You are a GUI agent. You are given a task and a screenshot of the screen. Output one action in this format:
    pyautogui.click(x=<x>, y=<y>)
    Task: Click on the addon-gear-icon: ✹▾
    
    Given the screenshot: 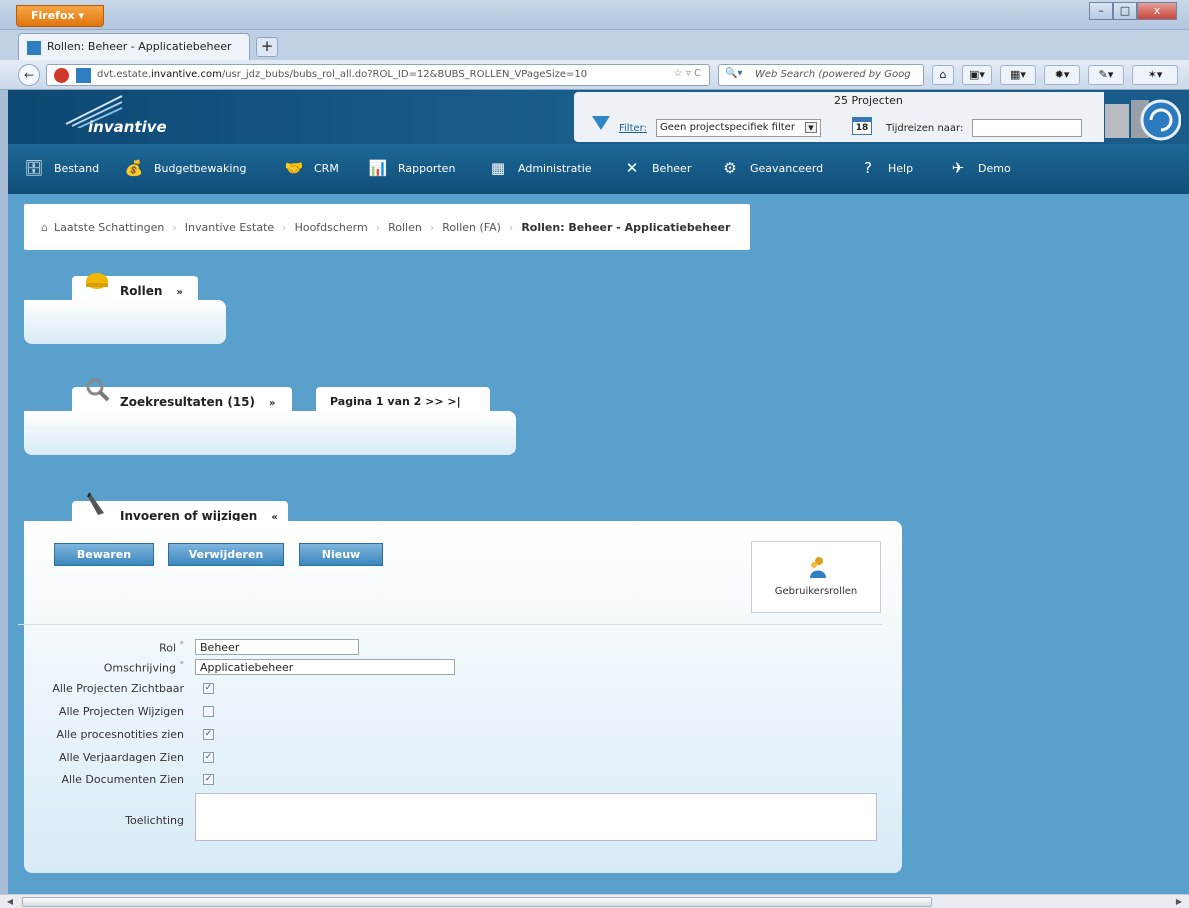 What is the action you would take?
    pyautogui.click(x=1062, y=75)
    